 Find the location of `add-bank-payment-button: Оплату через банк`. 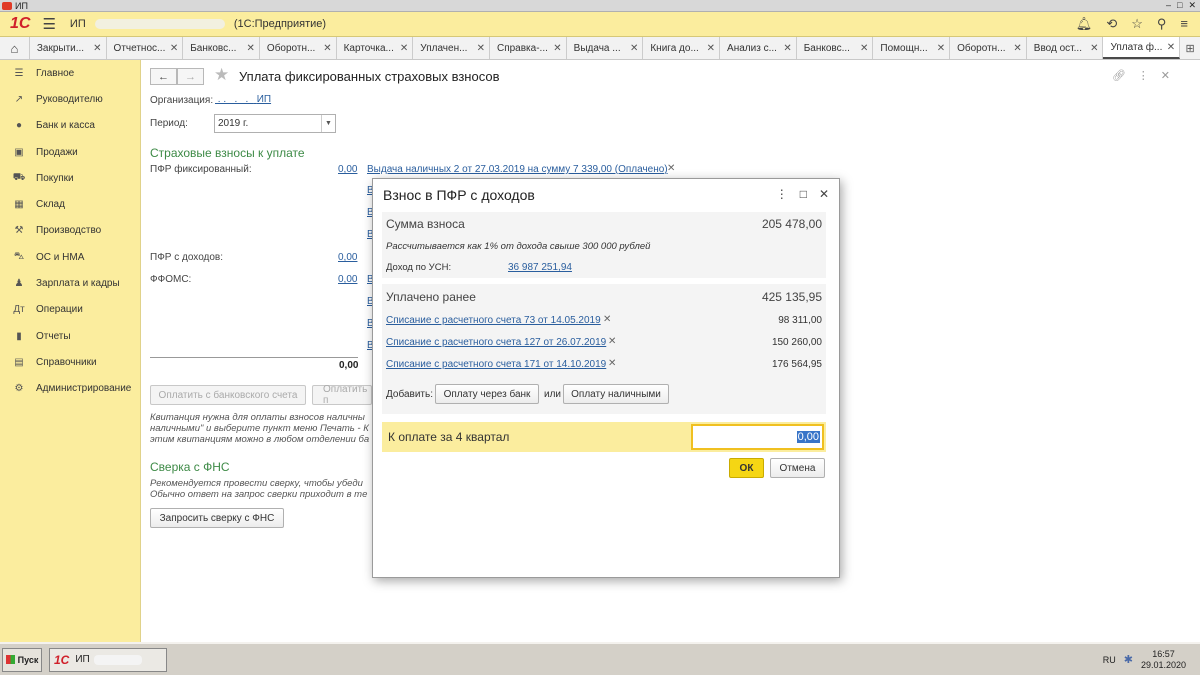

add-bank-payment-button: Оплату через банк is located at coordinates (487, 394).